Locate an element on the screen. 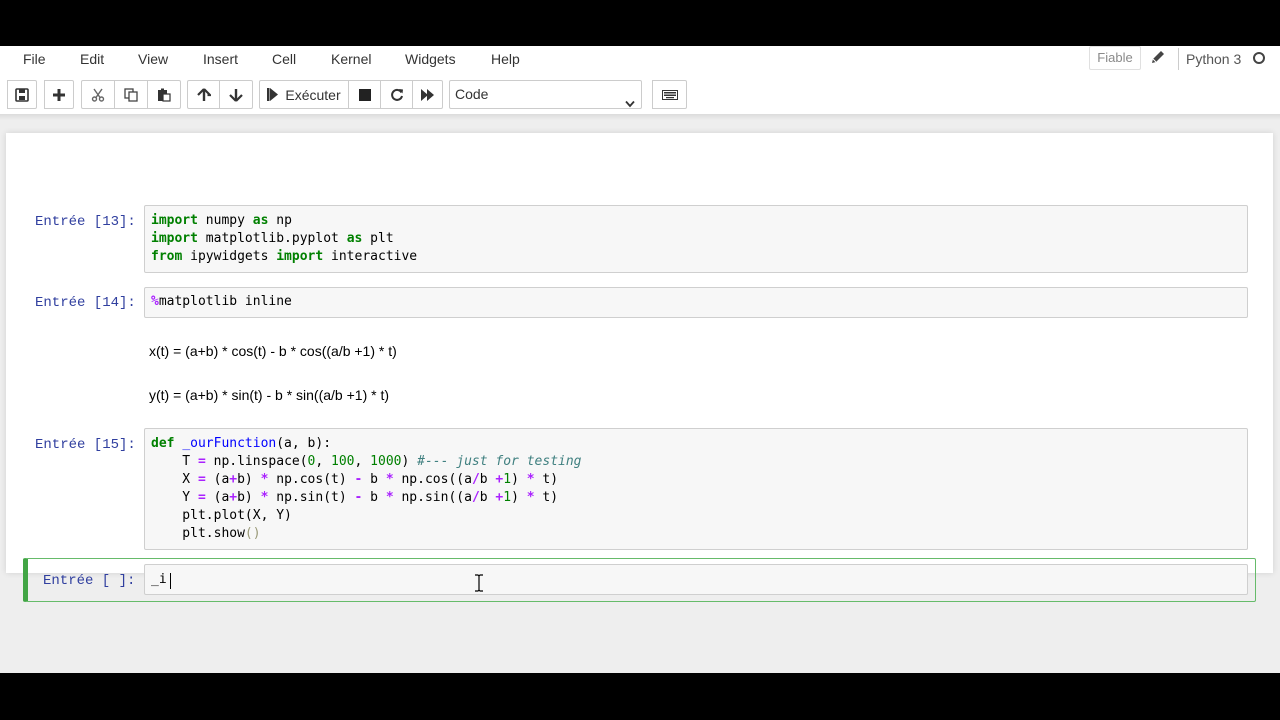 Image resolution: width=1280 pixels, height=720 pixels. cell-prompt: Entrée [14]: is located at coordinates (85, 303).